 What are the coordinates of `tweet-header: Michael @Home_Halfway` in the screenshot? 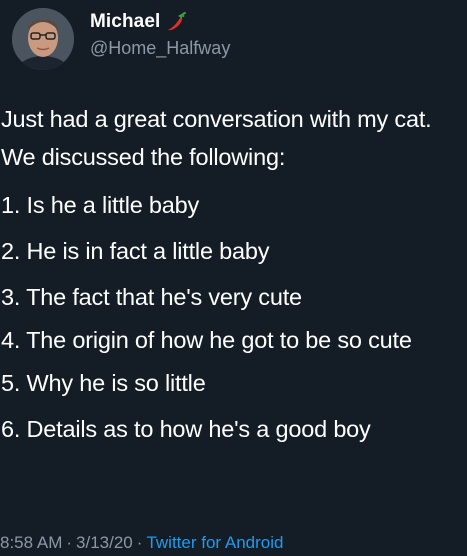 It's located at (233, 40).